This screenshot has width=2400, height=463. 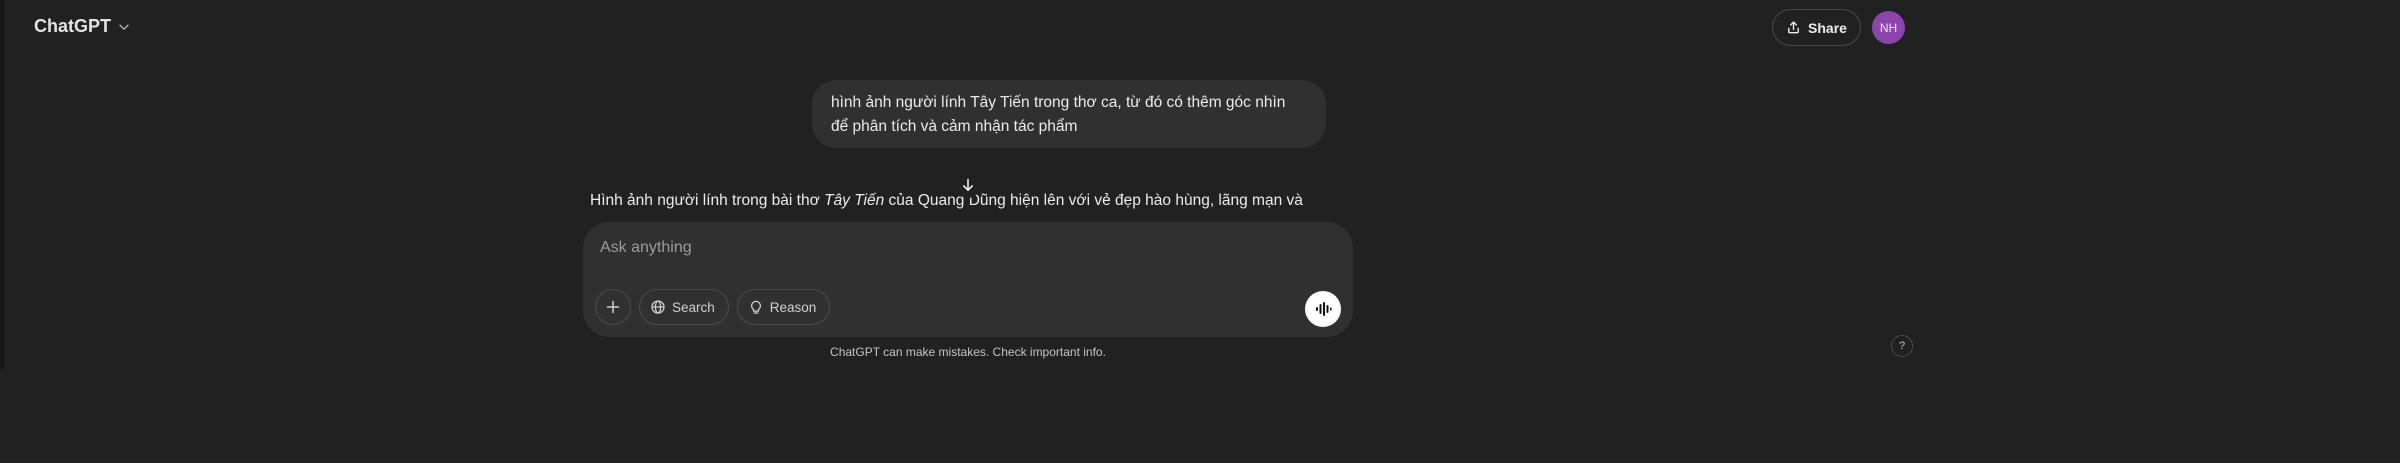 I want to click on search-button: Search, so click(x=684, y=307).